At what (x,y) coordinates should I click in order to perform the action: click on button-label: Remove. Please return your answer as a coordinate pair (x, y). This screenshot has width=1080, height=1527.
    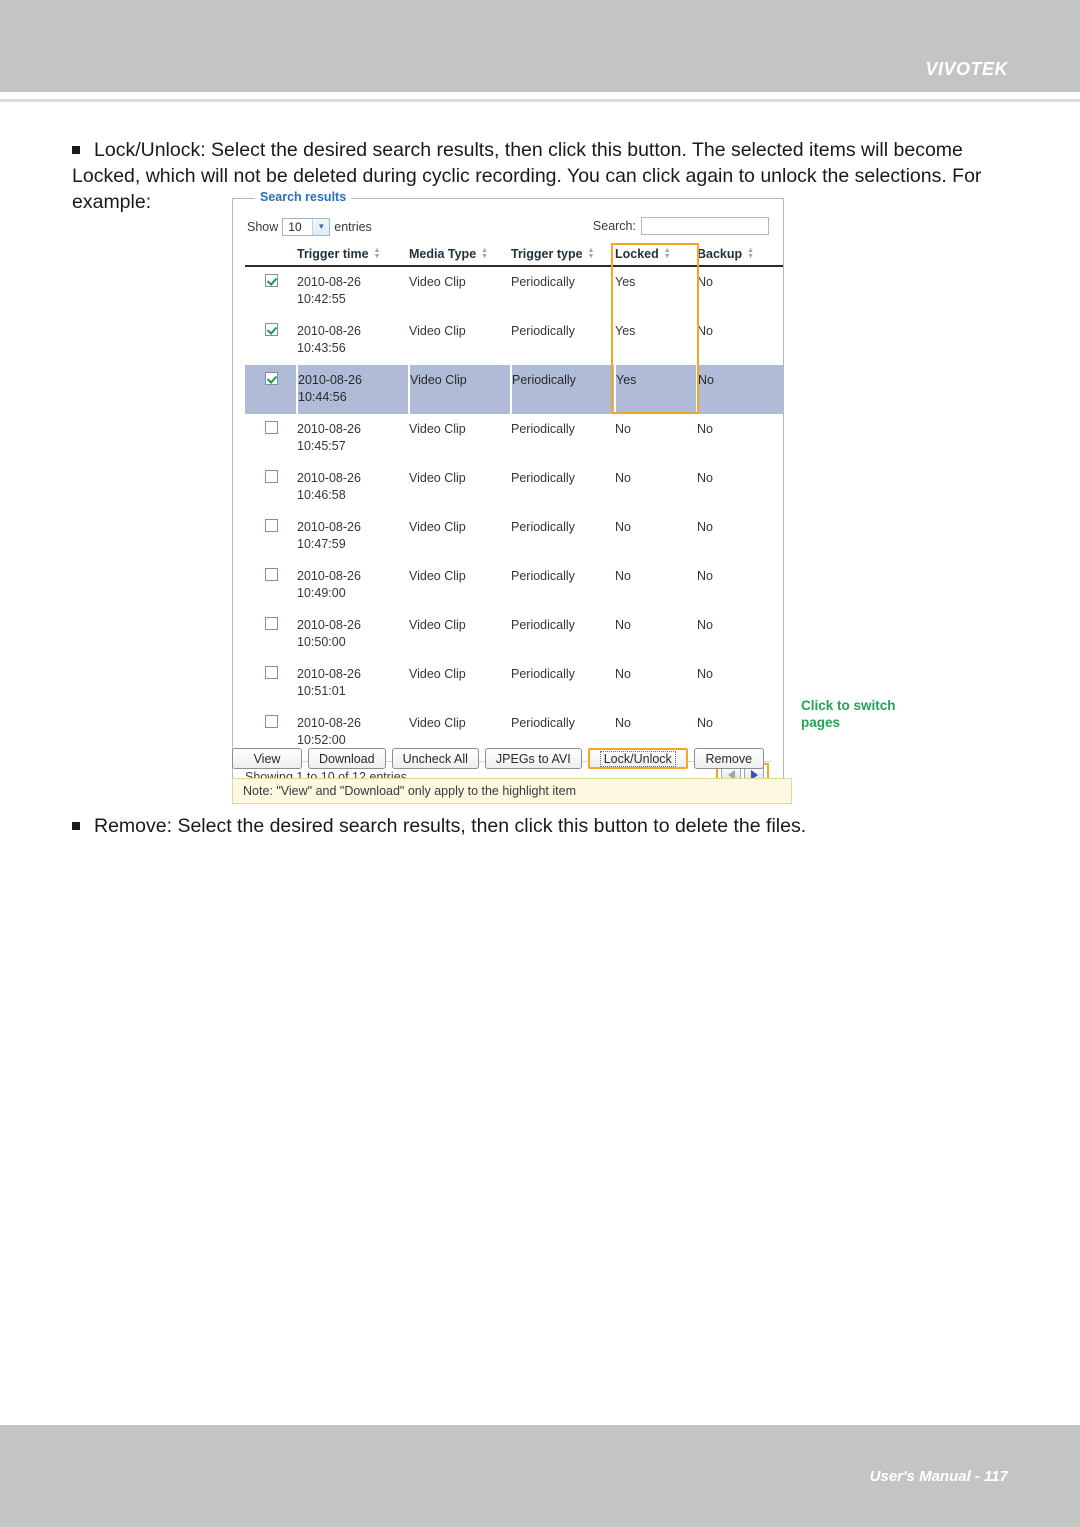
    Looking at the image, I should click on (729, 758).